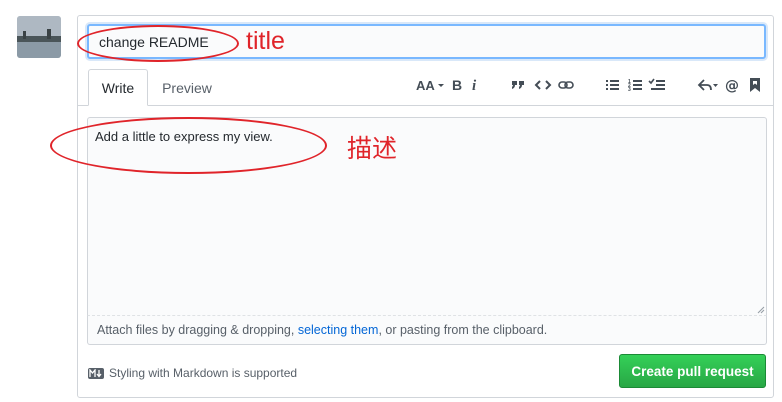 The width and height of the screenshot is (782, 402). I want to click on attach-suffix: , or pasting from the clipboard., so click(463, 330).